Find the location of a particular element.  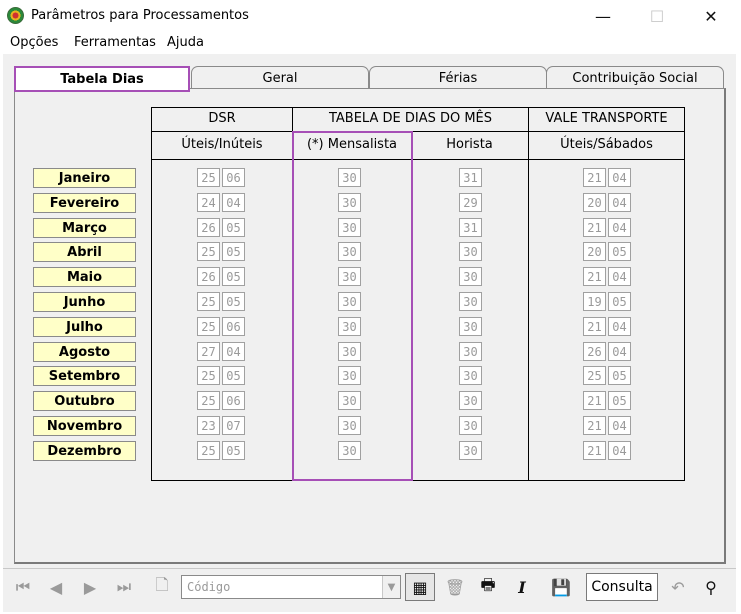

undo-icon: ↶ is located at coordinates (678, 587).